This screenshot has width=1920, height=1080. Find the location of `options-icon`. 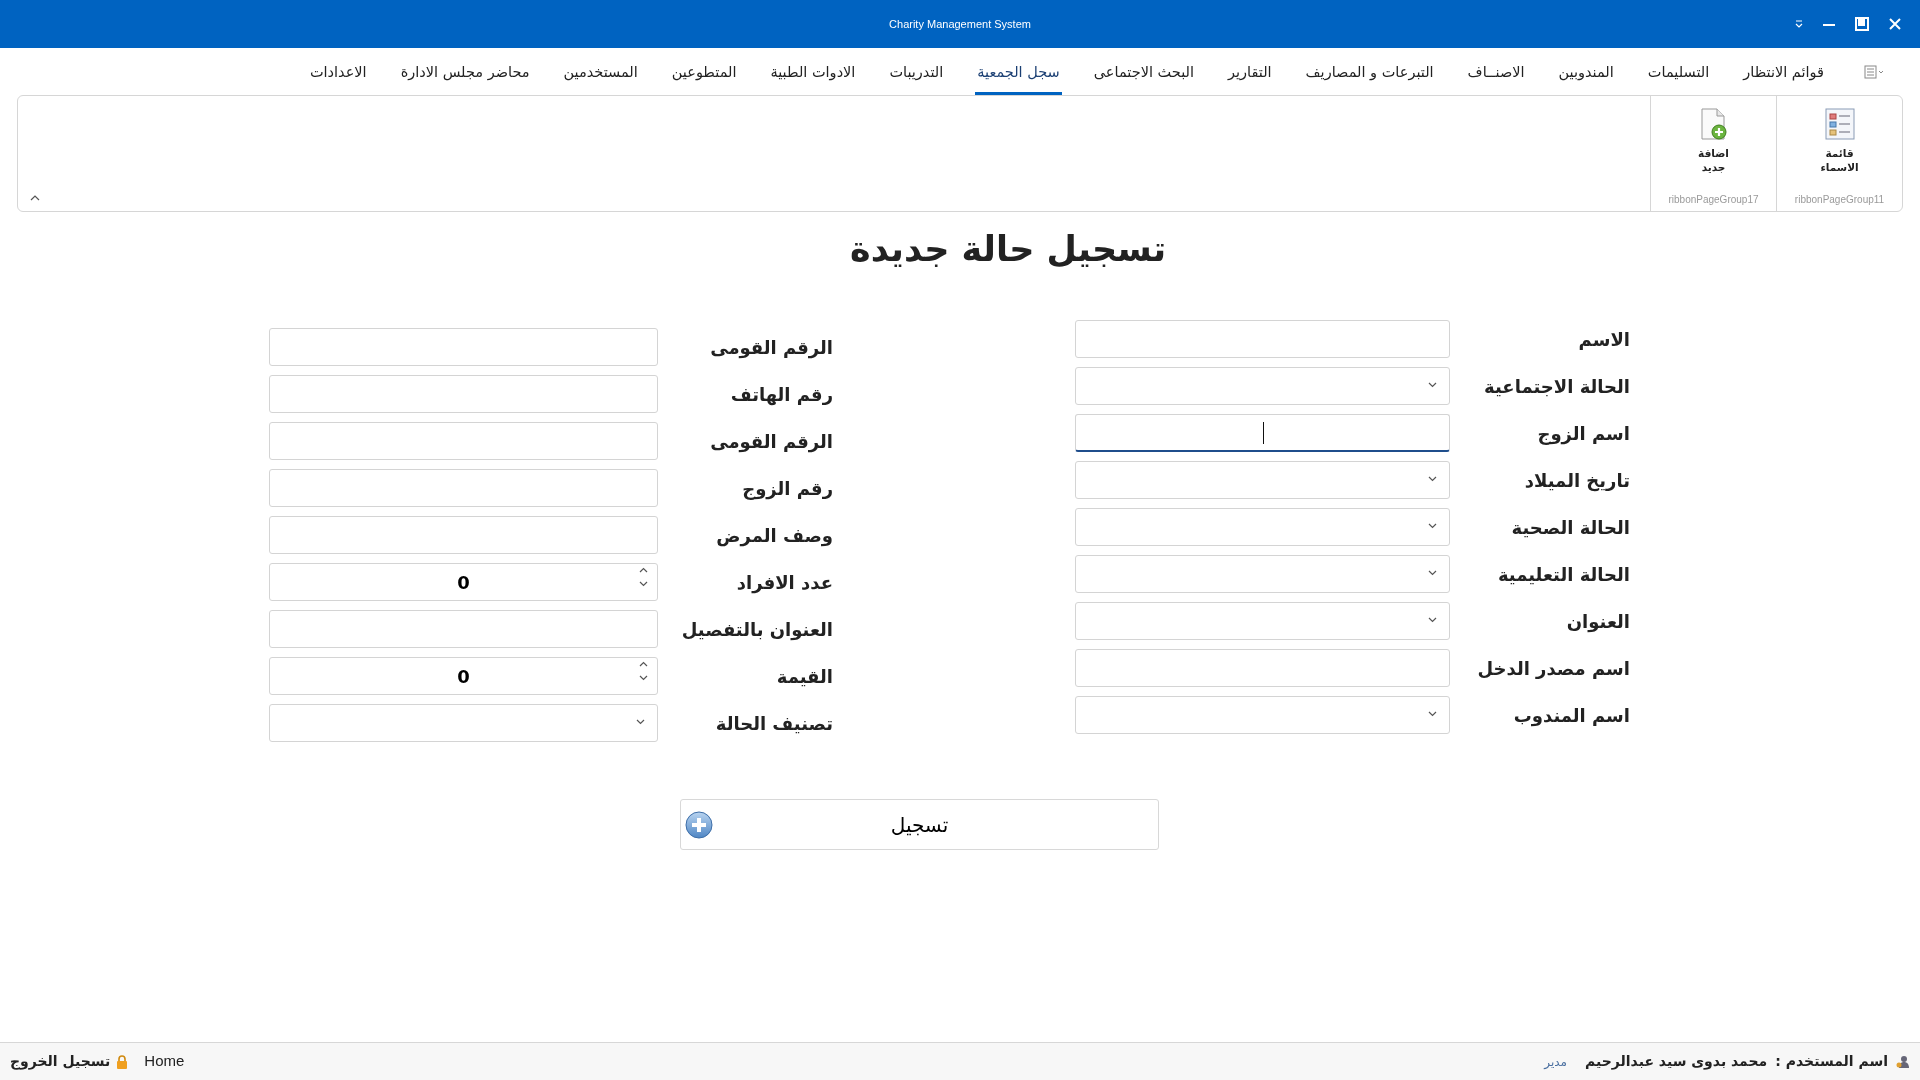

options-icon is located at coordinates (1799, 24).